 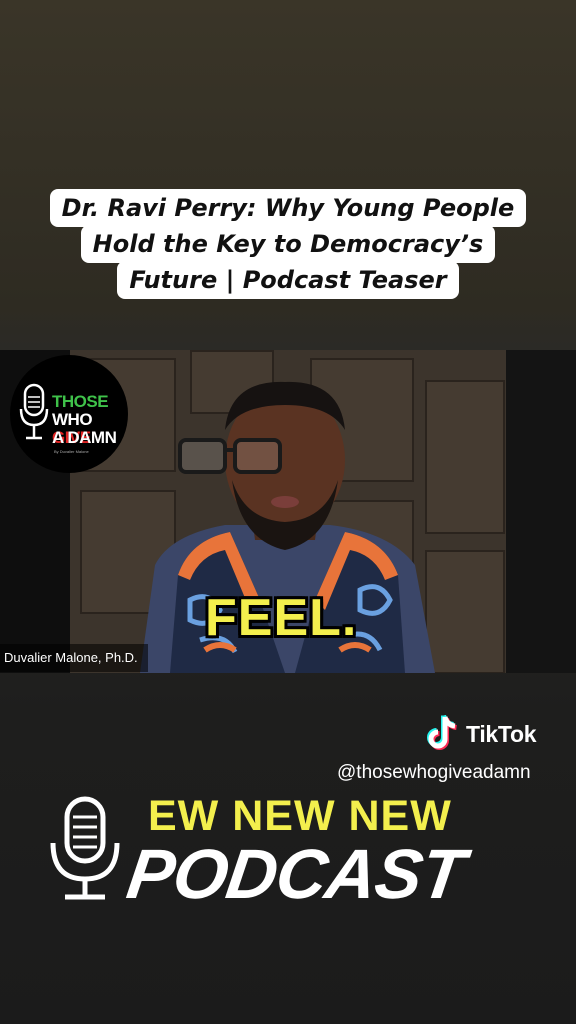 I want to click on podcast-logo: THOSE WHO GIVE A DAMN By Duvalier Malone, so click(x=69, y=414).